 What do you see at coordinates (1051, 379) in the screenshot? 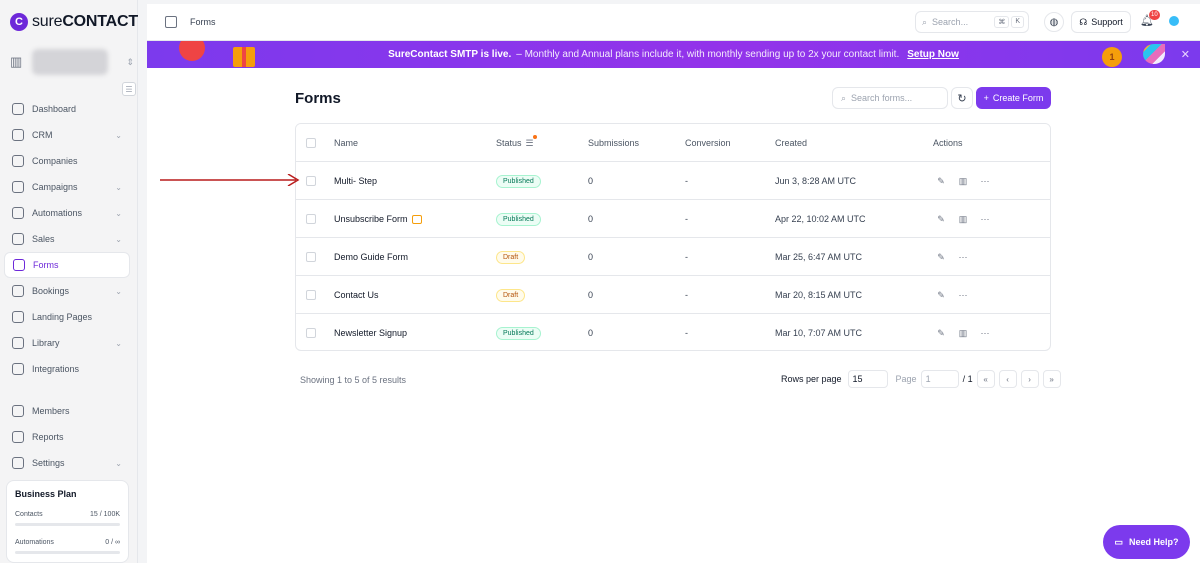
I see `last-page-button: »` at bounding box center [1051, 379].